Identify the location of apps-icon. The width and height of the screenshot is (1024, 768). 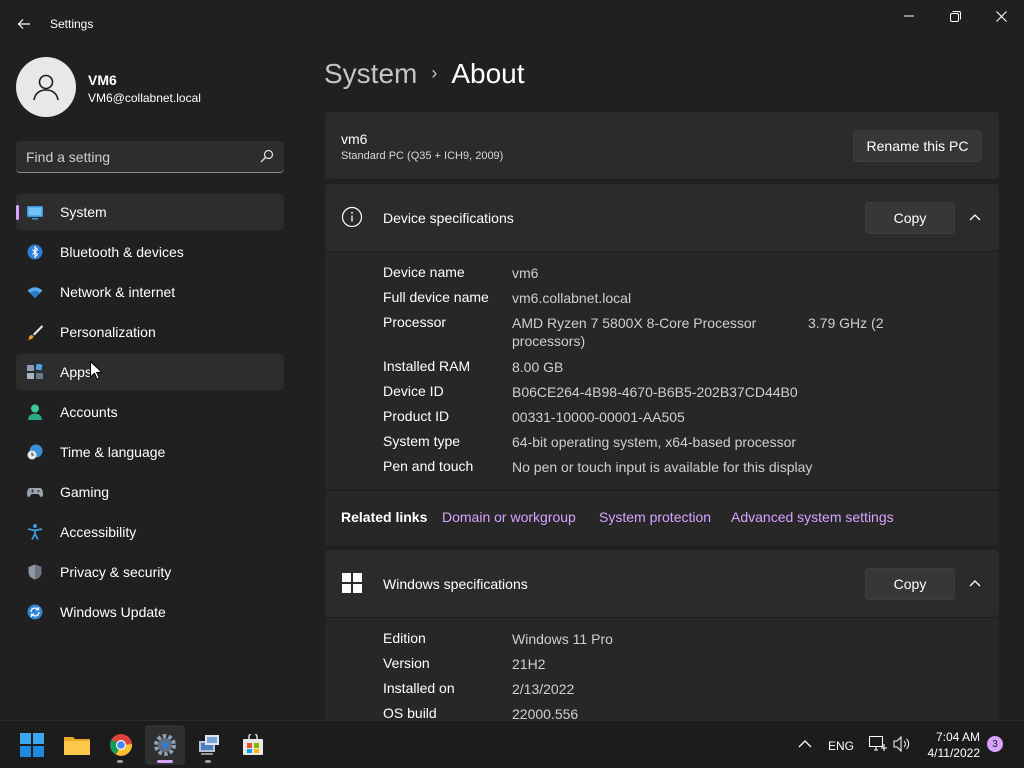
(35, 371).